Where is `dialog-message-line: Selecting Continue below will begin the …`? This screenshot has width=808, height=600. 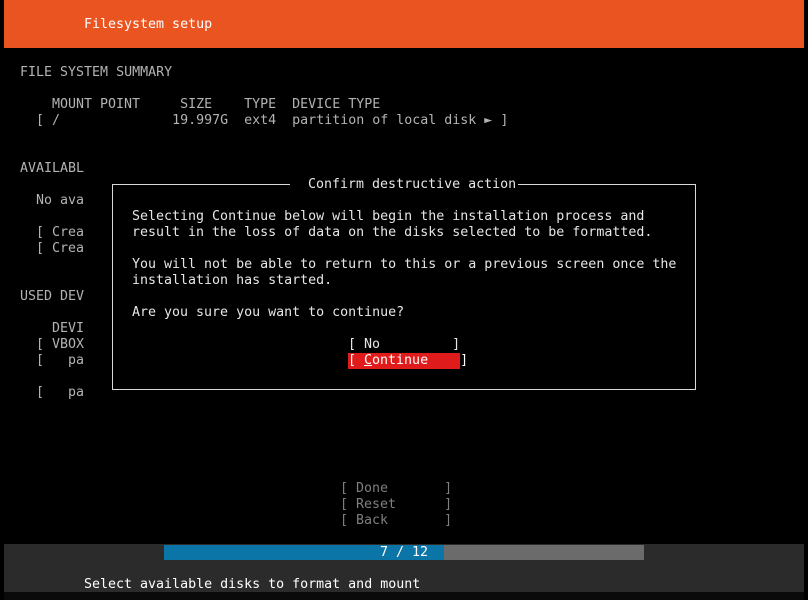
dialog-message-line: Selecting Continue below will begin the … is located at coordinates (388, 216).